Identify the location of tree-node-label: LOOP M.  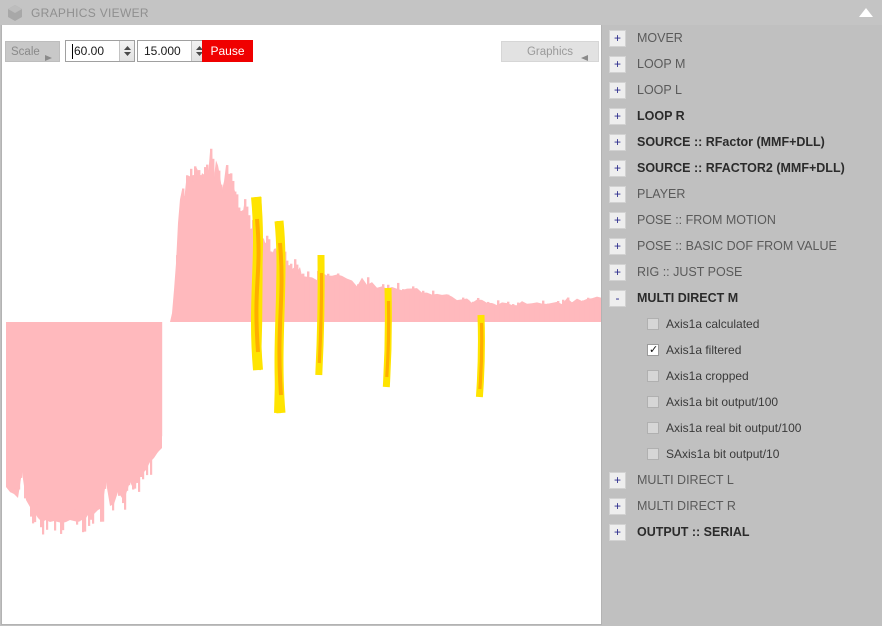
(661, 64).